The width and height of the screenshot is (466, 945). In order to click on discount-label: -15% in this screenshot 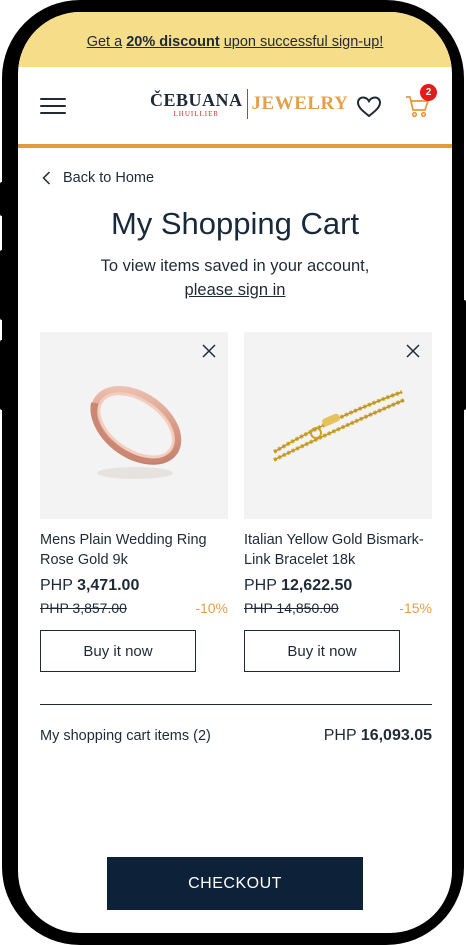, I will do `click(415, 608)`.